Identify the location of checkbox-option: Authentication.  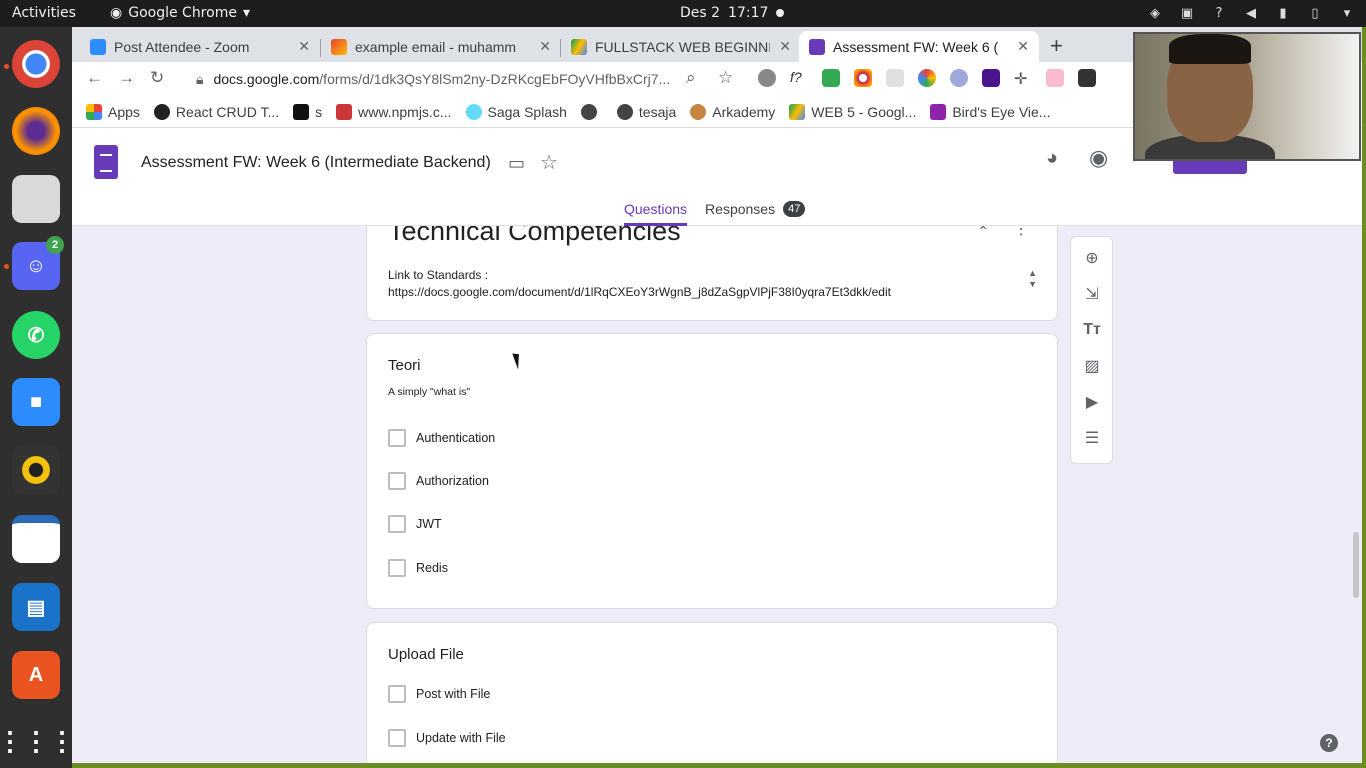
(441, 438).